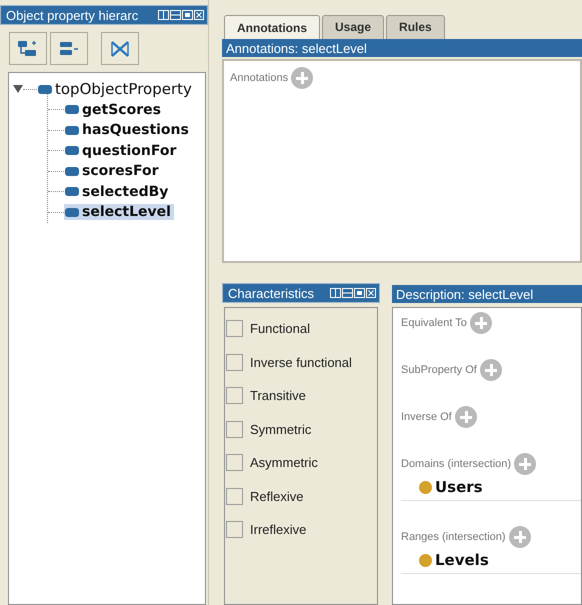 The height and width of the screenshot is (605, 582). I want to click on panel-title: Characteristics, so click(271, 293).